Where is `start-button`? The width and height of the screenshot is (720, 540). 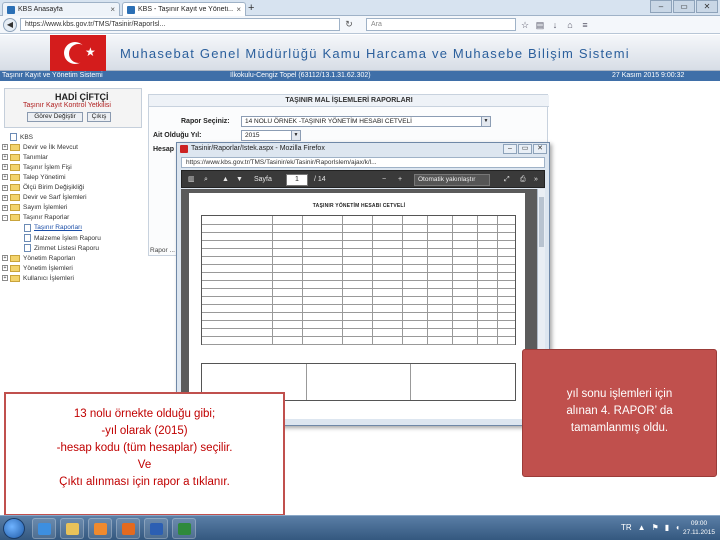 start-button is located at coordinates (14, 528).